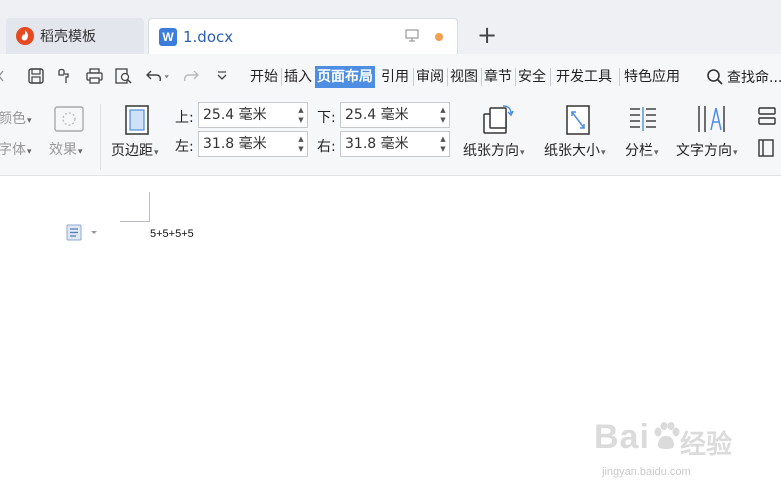  What do you see at coordinates (63, 150) in the screenshot?
I see `effects-label: 效果` at bounding box center [63, 150].